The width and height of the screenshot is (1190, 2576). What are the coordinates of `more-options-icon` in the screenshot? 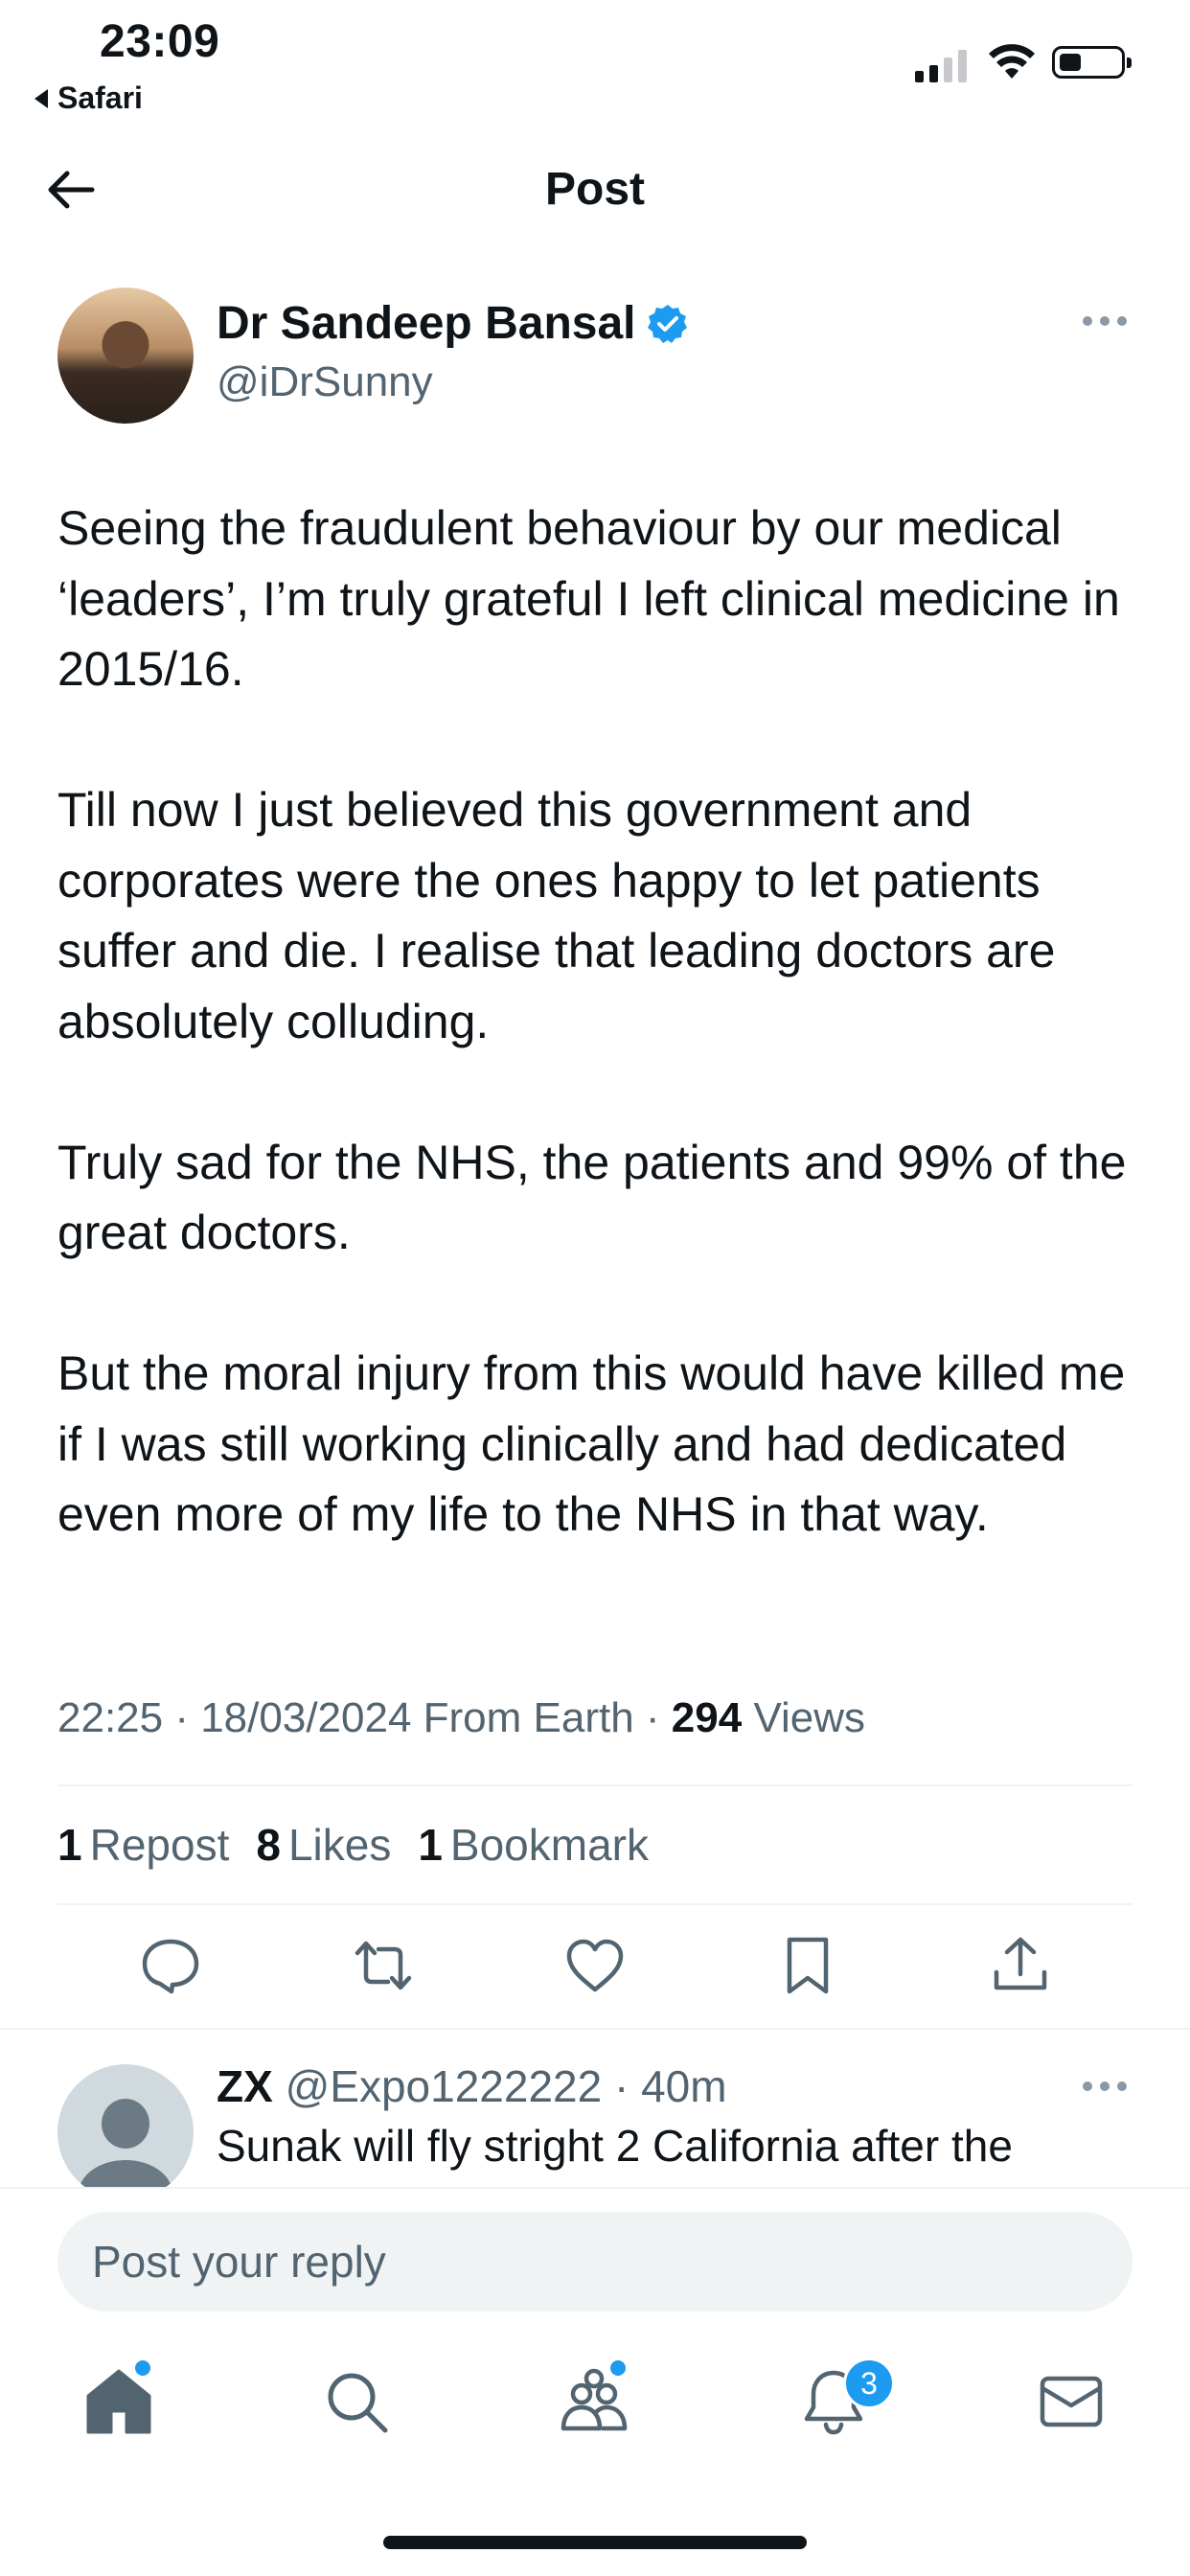 It's located at (1105, 321).